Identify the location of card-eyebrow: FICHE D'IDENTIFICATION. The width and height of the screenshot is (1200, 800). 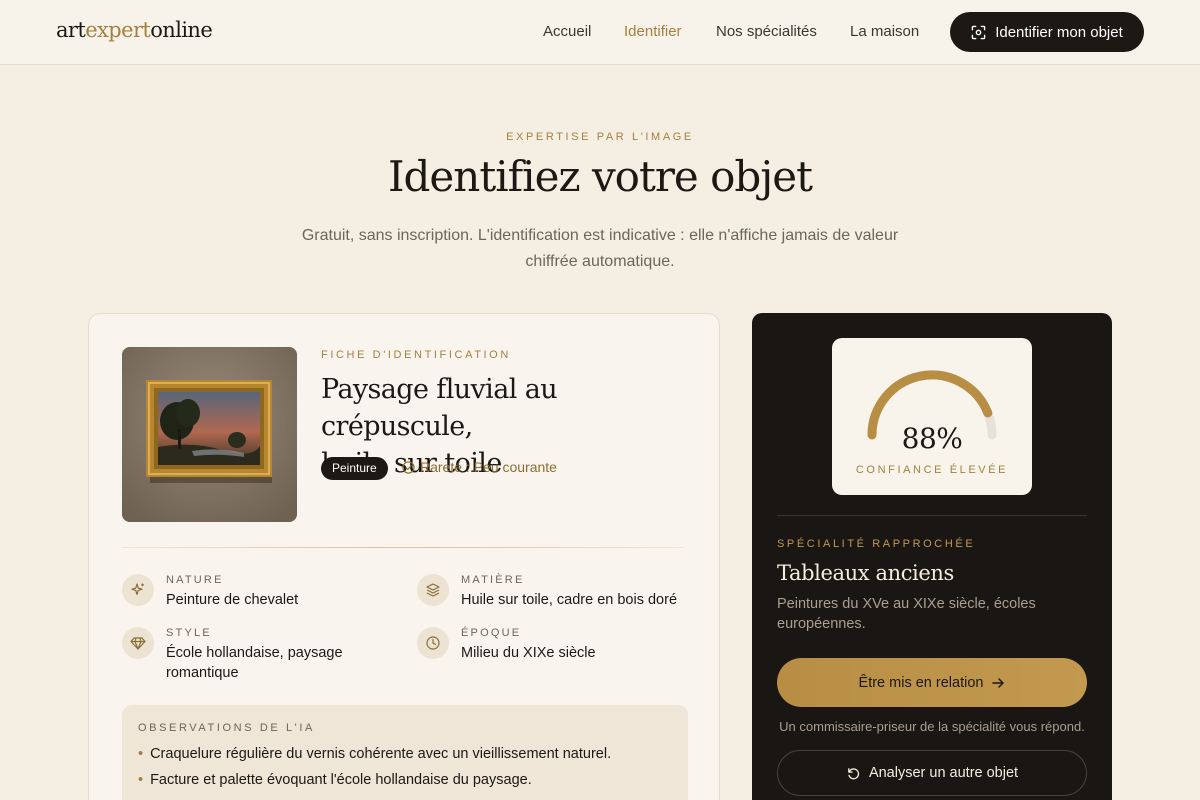
(416, 355).